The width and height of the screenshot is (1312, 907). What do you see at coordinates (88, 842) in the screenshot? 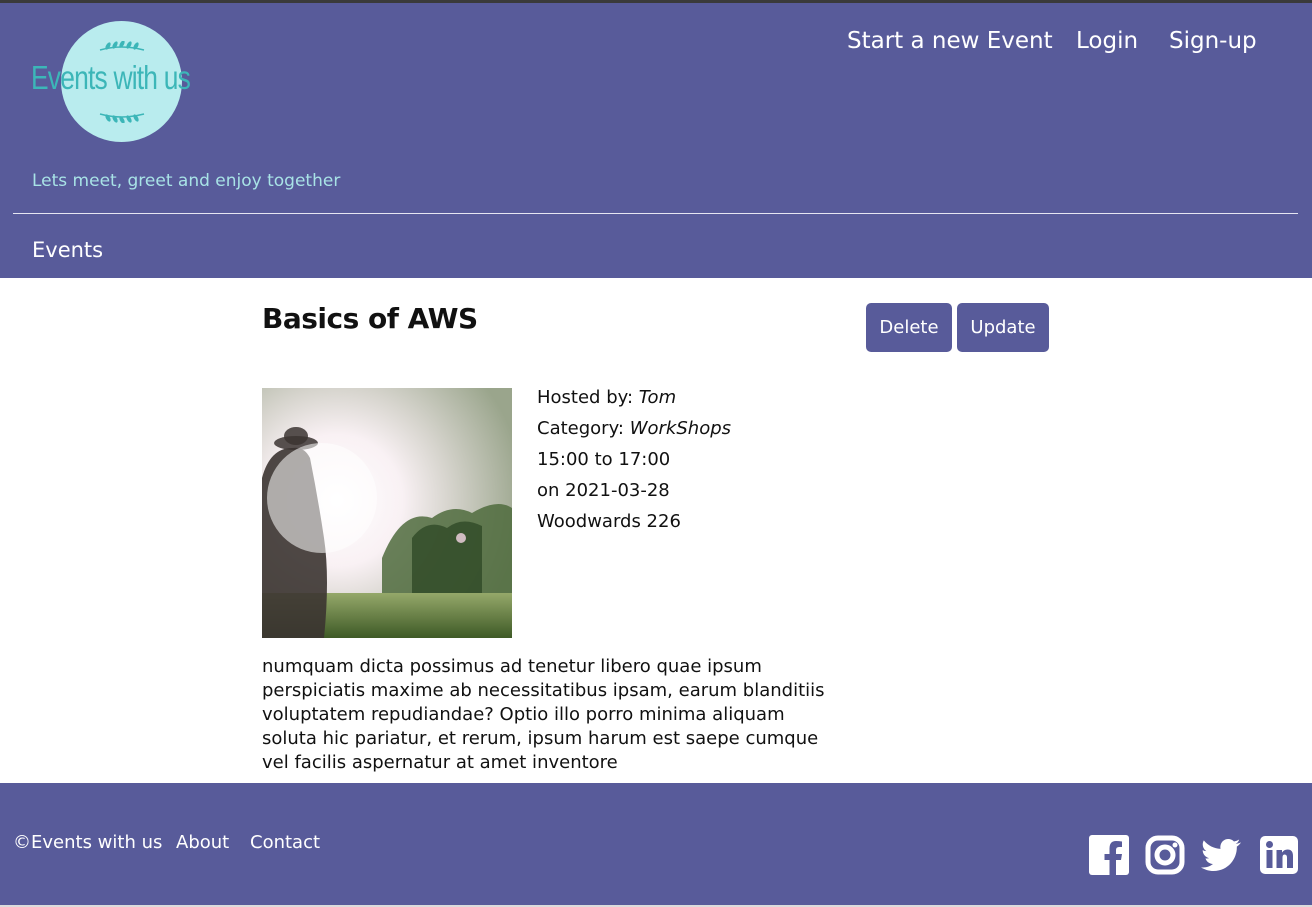
I see `footer-copyright: ©Events with us` at bounding box center [88, 842].